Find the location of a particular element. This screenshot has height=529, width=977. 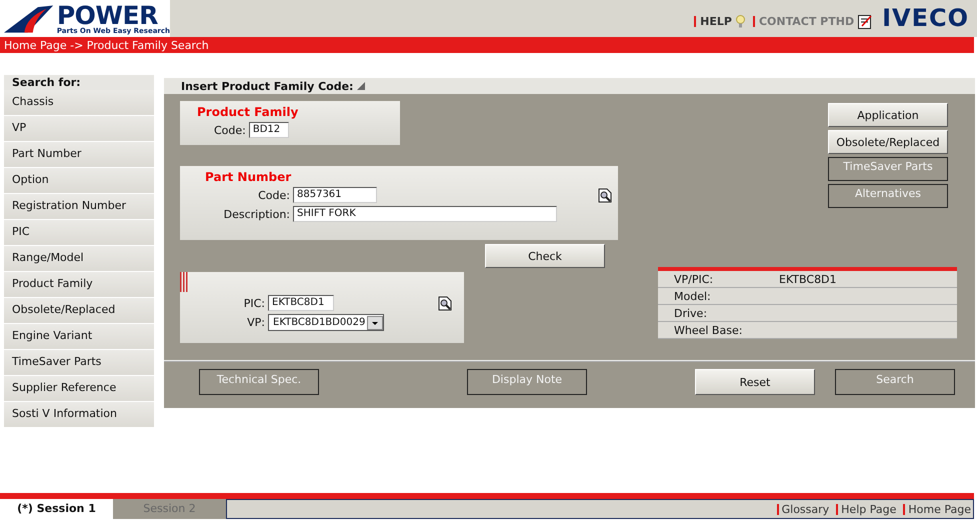

brand-logo: IVECO is located at coordinates (925, 18).